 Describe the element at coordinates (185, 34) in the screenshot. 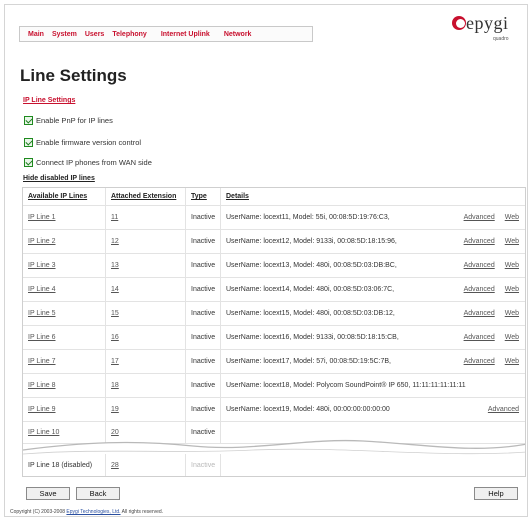

I see `nav-internet-uplink: Internet Uplink` at that location.